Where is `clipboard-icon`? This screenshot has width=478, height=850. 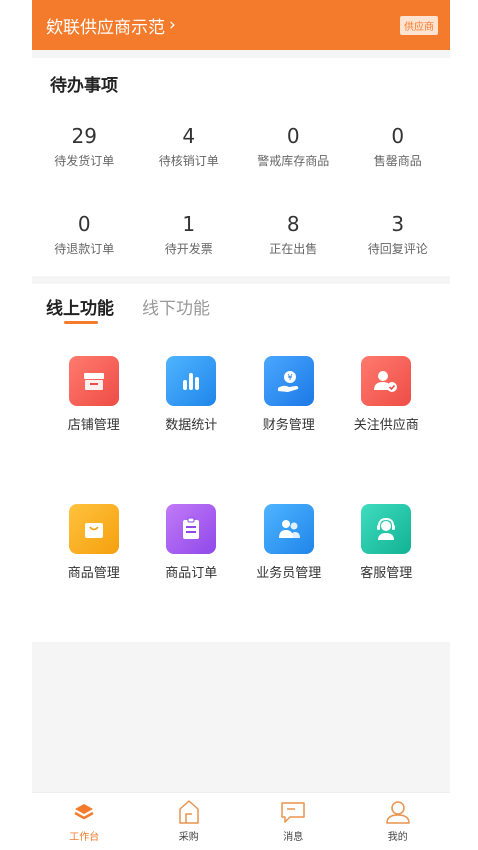 clipboard-icon is located at coordinates (191, 529).